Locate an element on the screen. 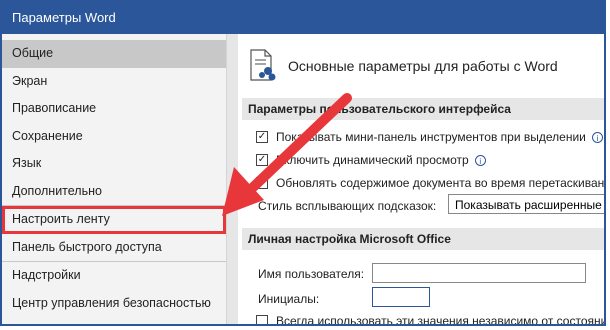 This screenshot has height=330, width=610. sidebar-item-addins: Надстройки is located at coordinates (114, 276).